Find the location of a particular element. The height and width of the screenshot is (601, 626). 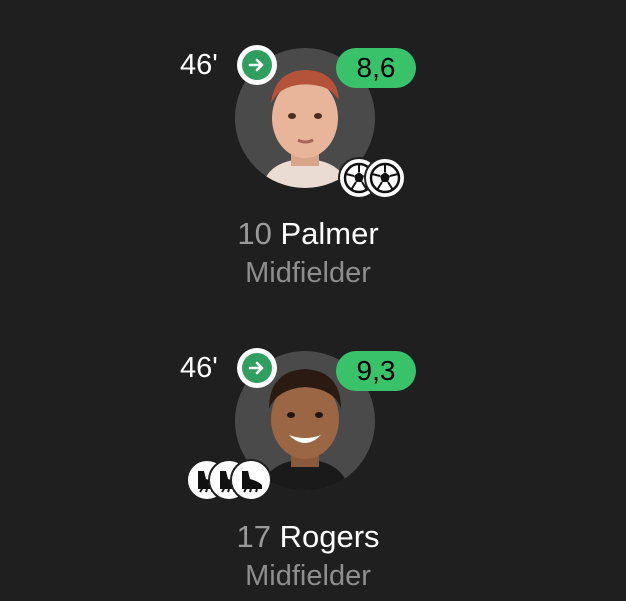

shirt-number: 17 is located at coordinates (253, 536).